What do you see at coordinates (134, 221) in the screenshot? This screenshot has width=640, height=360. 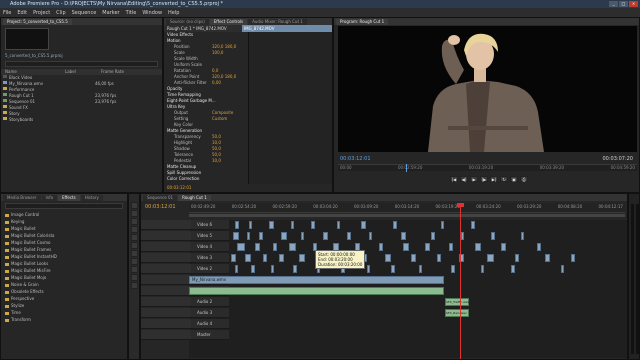 I see `ripple-edit-tool-icon` at bounding box center [134, 221].